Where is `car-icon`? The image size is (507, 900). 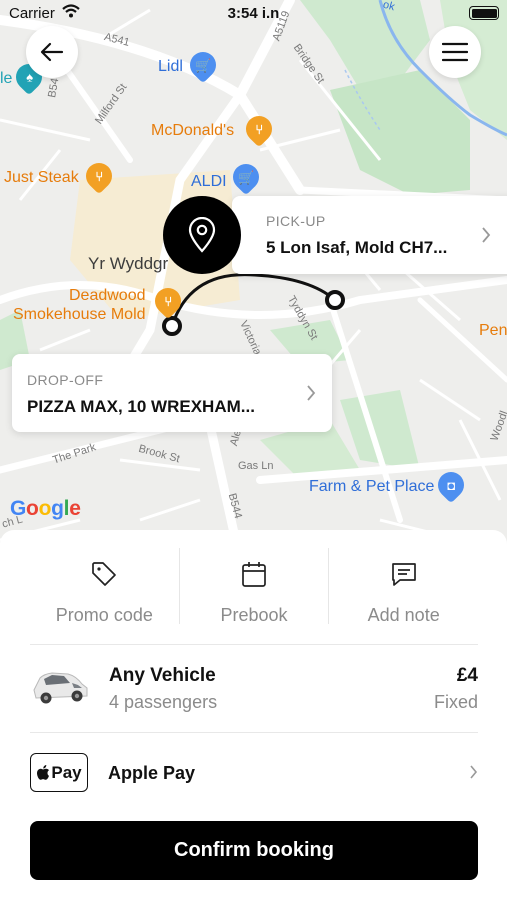 car-icon is located at coordinates (60, 688).